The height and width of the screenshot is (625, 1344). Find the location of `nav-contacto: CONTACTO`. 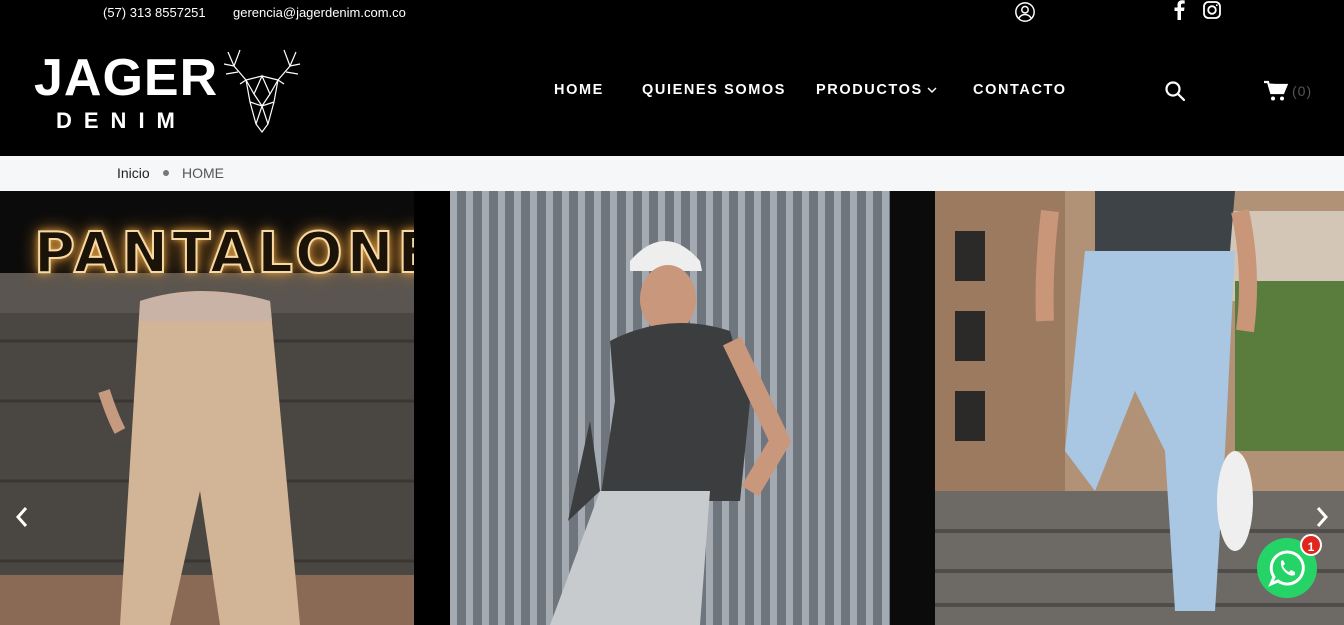

nav-contacto: CONTACTO is located at coordinates (1020, 92).